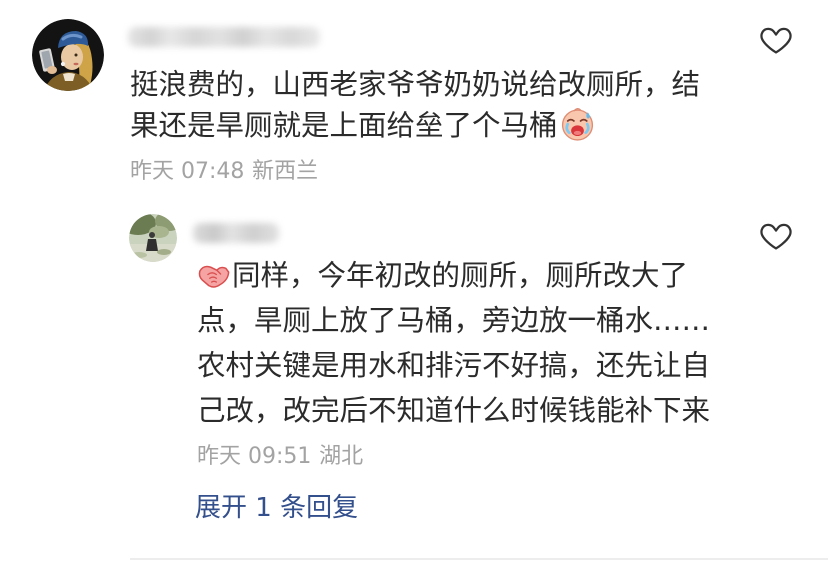 The image size is (828, 582). What do you see at coordinates (577, 123) in the screenshot?
I see `crying-face-emoji-icon` at bounding box center [577, 123].